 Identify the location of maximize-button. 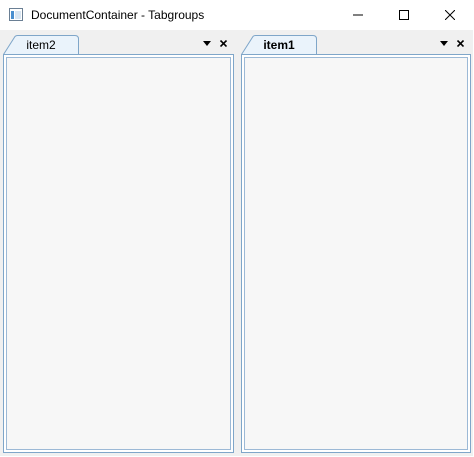
(404, 15).